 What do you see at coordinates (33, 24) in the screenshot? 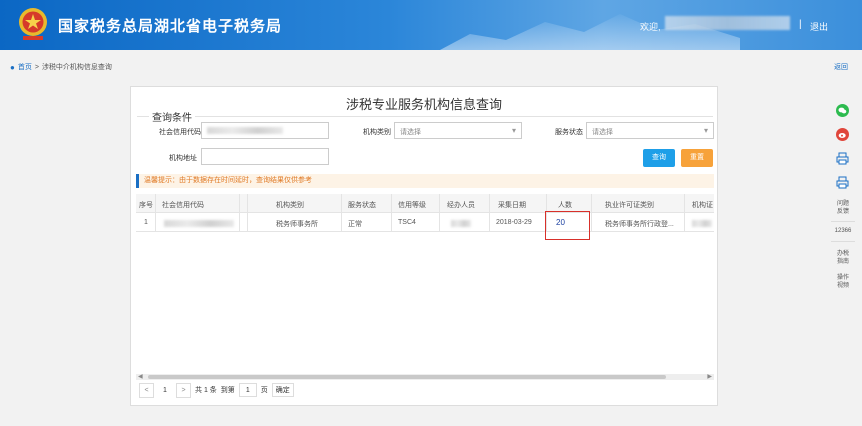
I see `tax-emblem-icon` at bounding box center [33, 24].